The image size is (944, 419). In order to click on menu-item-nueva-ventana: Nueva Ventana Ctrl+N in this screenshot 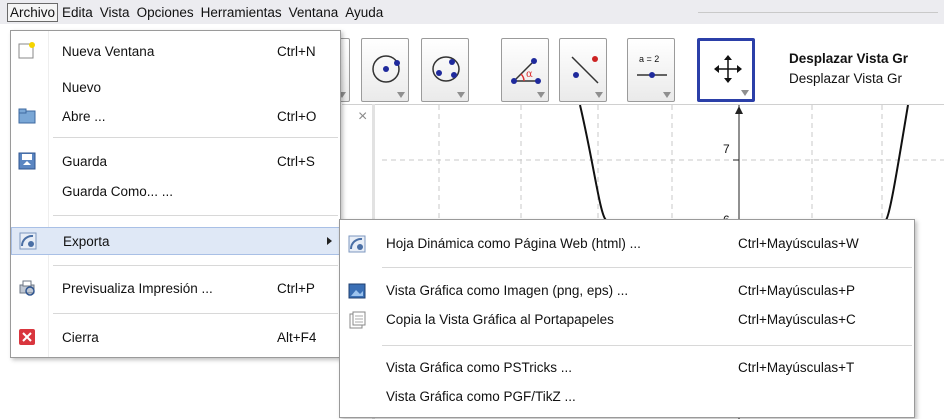, I will do `click(175, 51)`.